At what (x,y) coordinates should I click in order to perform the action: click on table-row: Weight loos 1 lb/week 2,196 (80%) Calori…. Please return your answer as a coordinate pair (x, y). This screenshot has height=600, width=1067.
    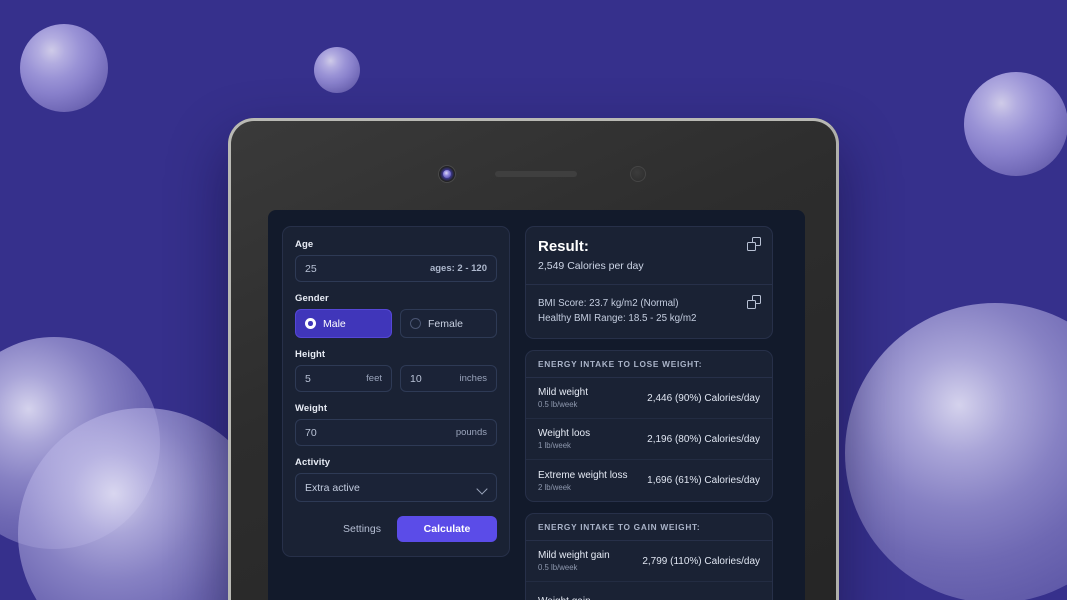
    Looking at the image, I should click on (649, 440).